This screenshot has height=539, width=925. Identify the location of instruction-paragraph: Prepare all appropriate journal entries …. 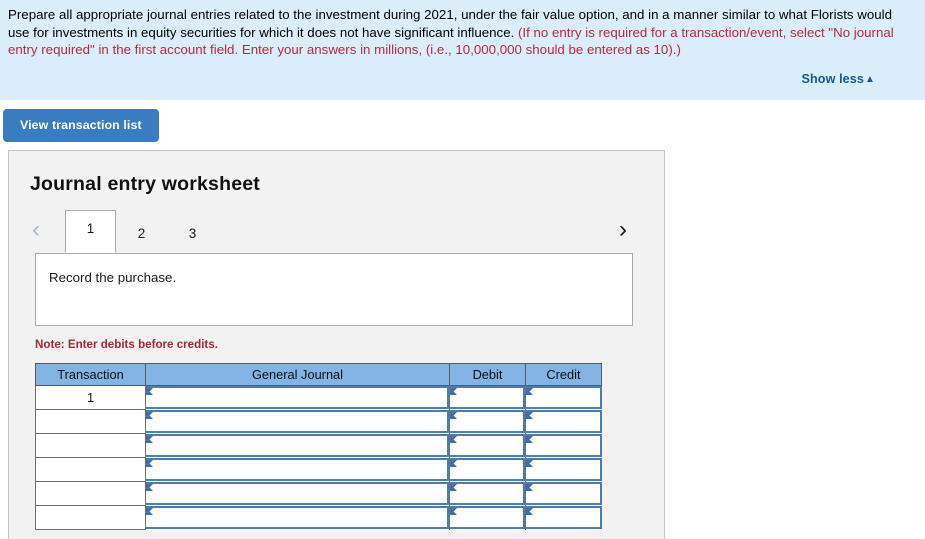
(459, 32).